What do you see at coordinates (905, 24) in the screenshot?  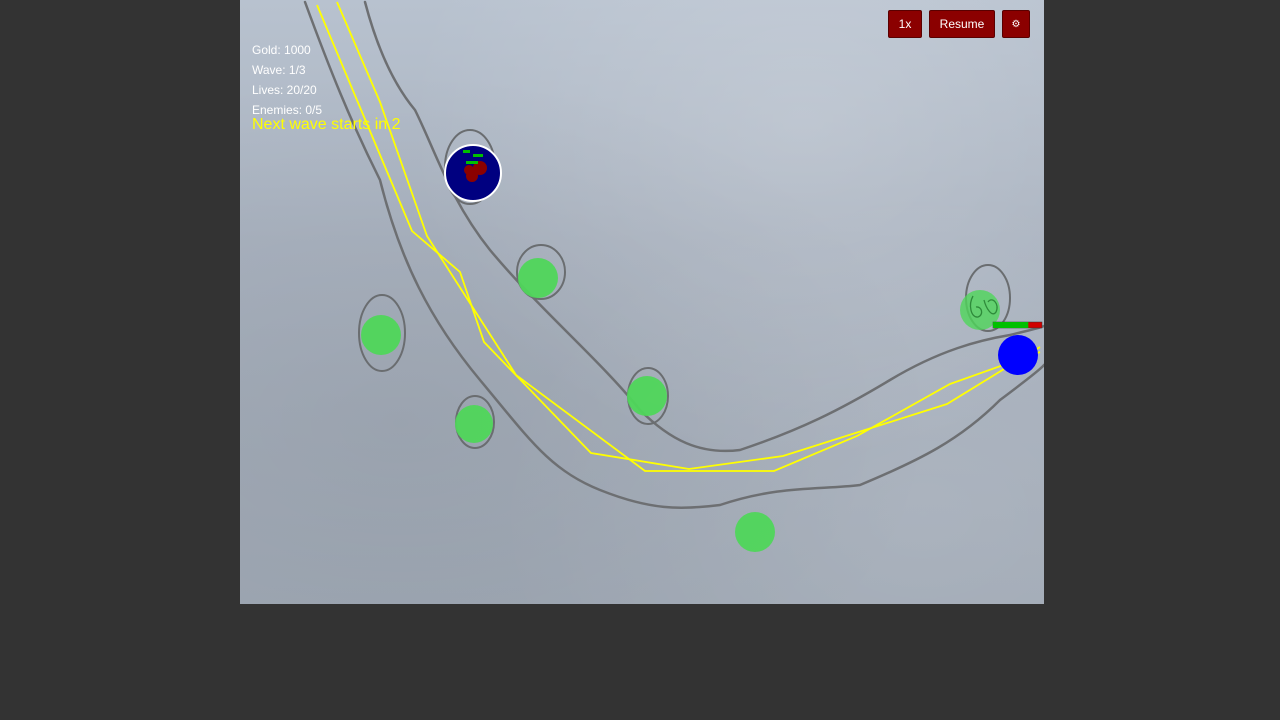 I see `speed-button: 1x` at bounding box center [905, 24].